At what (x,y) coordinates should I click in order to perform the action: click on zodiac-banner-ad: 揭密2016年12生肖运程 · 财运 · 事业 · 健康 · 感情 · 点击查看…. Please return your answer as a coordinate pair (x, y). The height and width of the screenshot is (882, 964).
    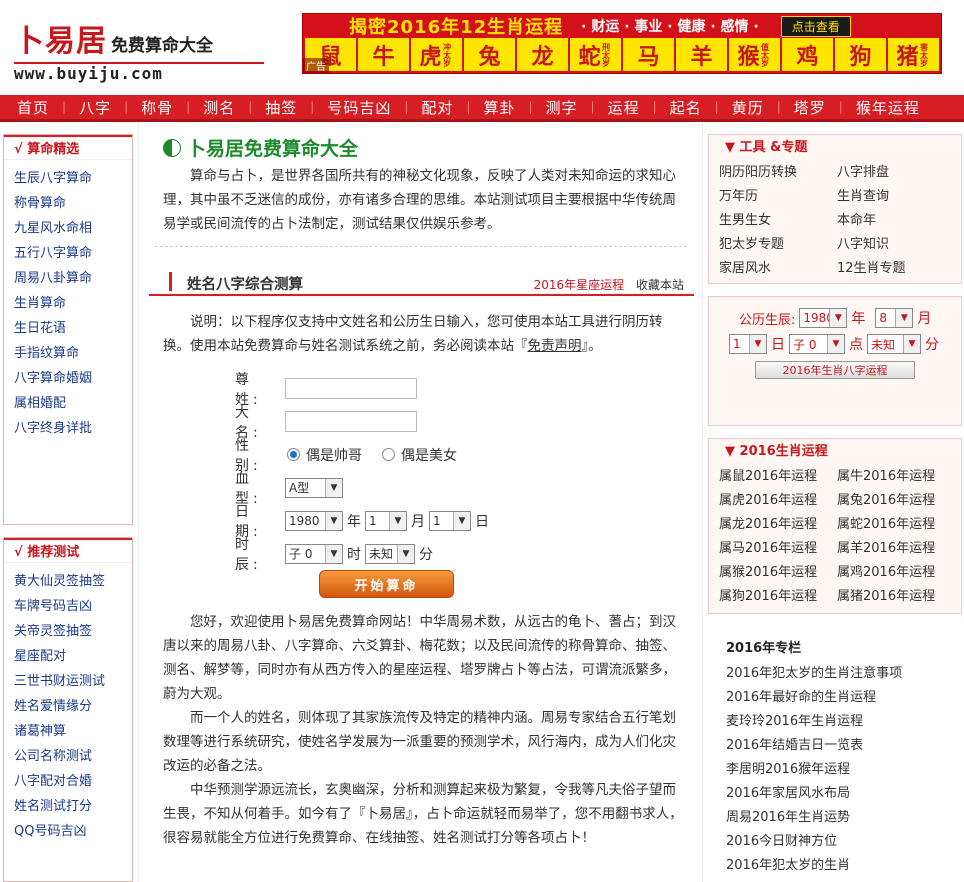
    Looking at the image, I should click on (622, 43).